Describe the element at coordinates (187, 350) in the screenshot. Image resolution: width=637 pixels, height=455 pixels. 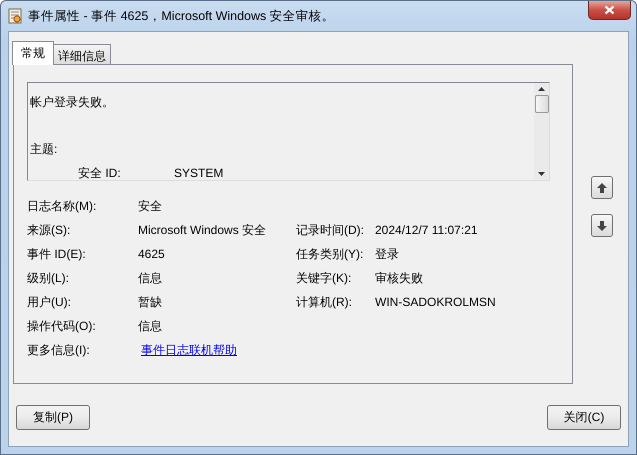
I see `help-link: 事件日志联机帮助` at that location.